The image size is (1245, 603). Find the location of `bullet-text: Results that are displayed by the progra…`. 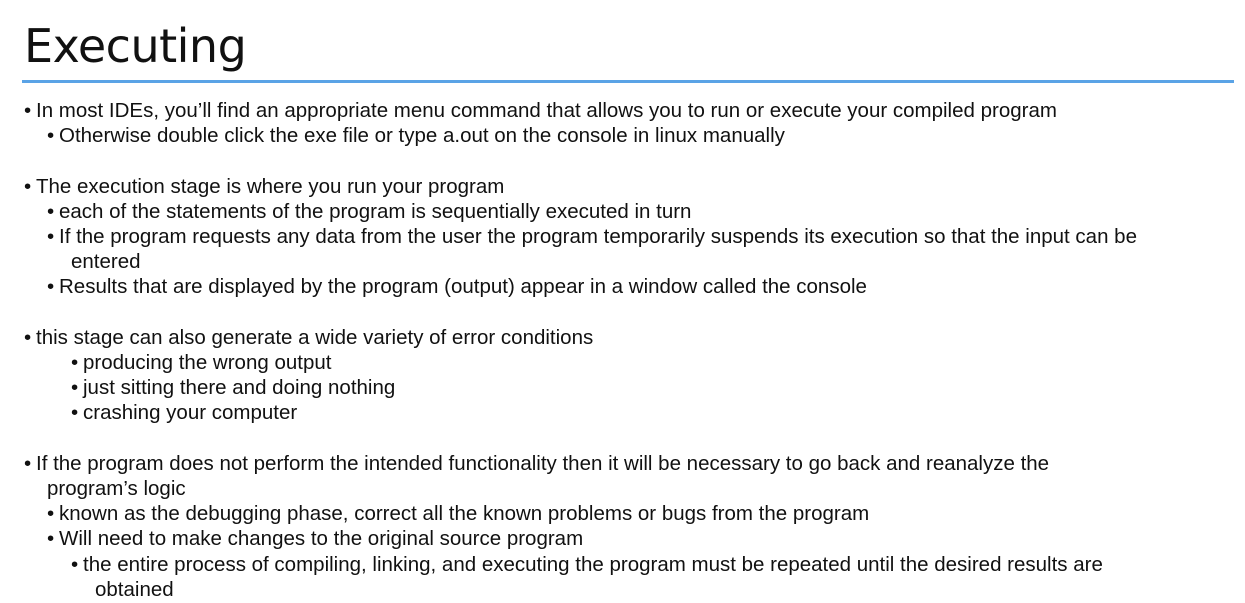

bullet-text: Results that are displayed by the progra… is located at coordinates (463, 287).